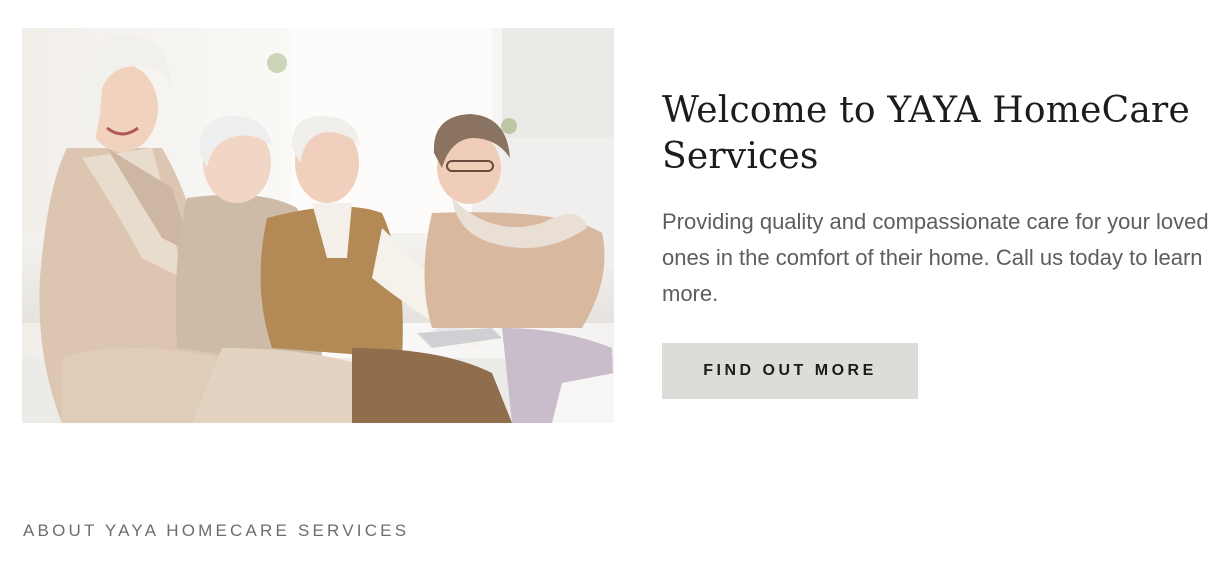 Image resolution: width=1228 pixels, height=561 pixels. I want to click on find-out-more-button: FIND OUT MORE, so click(790, 371).